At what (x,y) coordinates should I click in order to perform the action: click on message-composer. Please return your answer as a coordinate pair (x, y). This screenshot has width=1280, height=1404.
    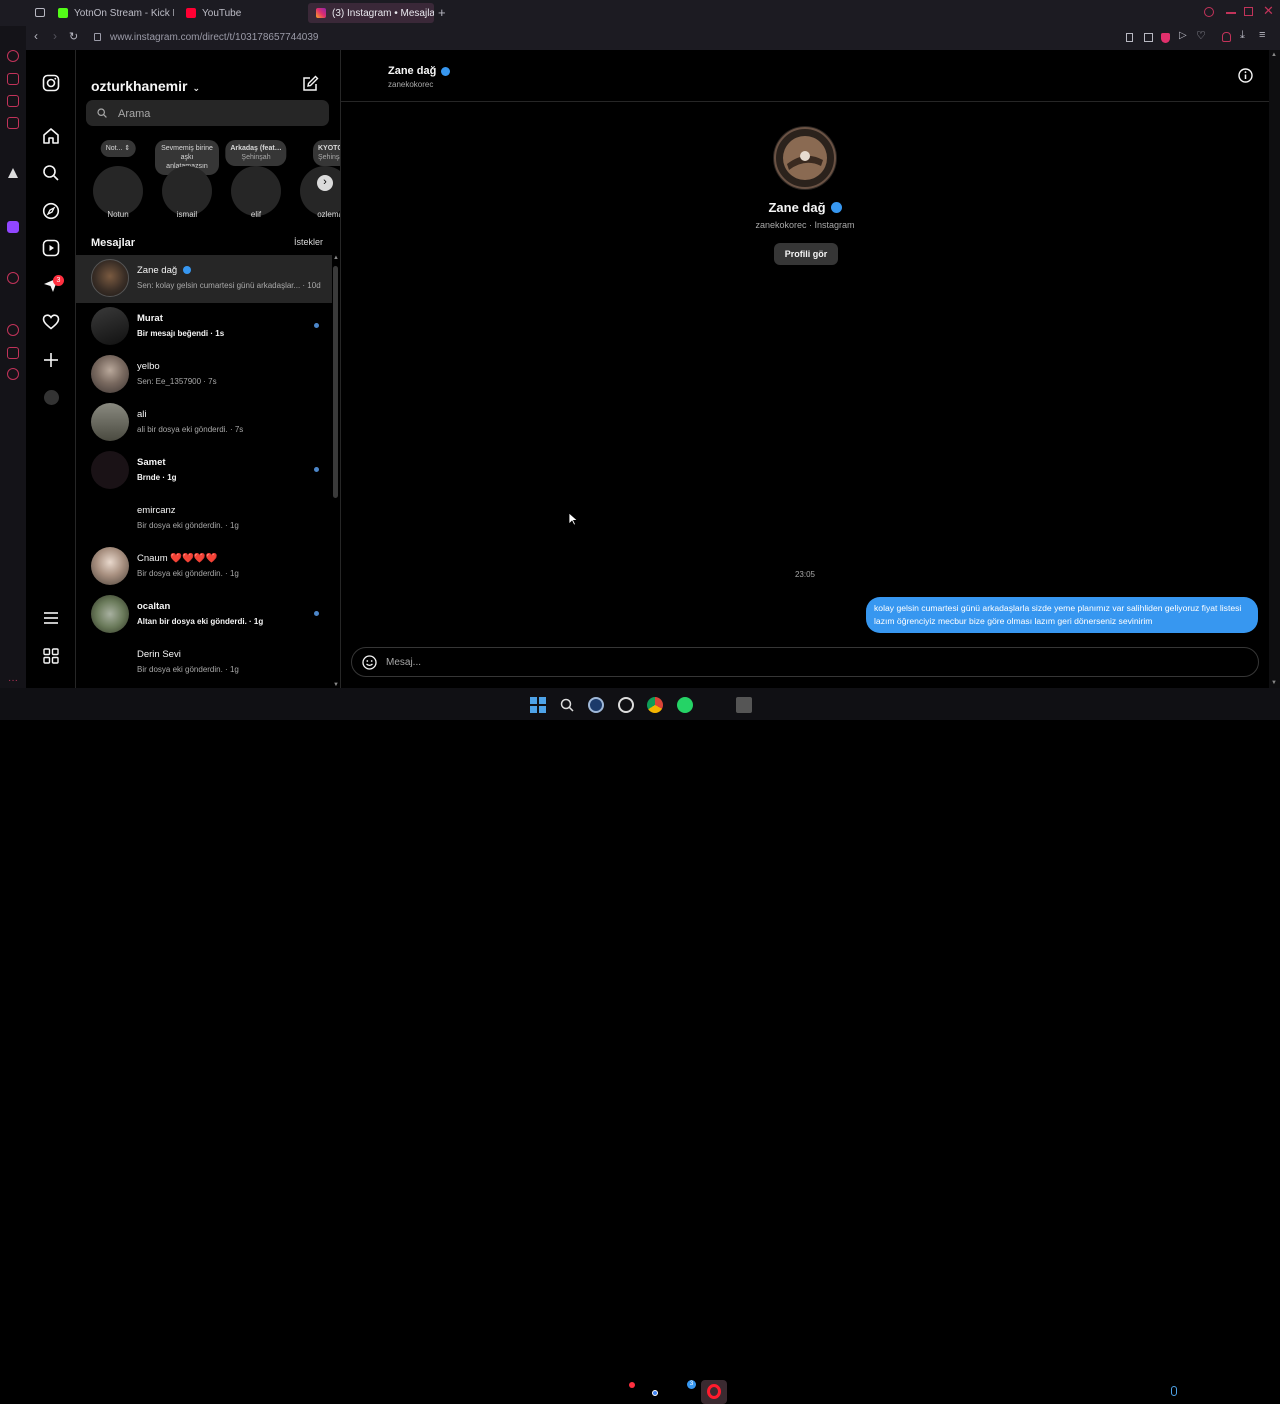
    Looking at the image, I should click on (805, 662).